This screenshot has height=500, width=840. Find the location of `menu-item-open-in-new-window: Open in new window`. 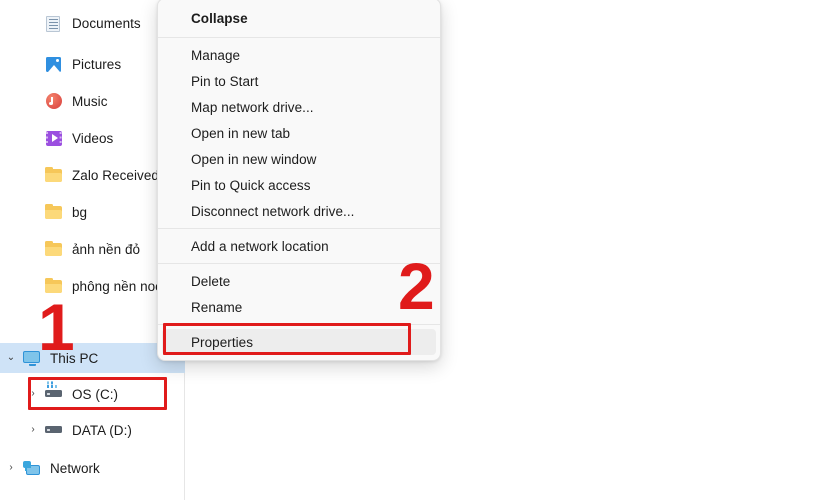

menu-item-open-in-new-window: Open in new window is located at coordinates (299, 159).